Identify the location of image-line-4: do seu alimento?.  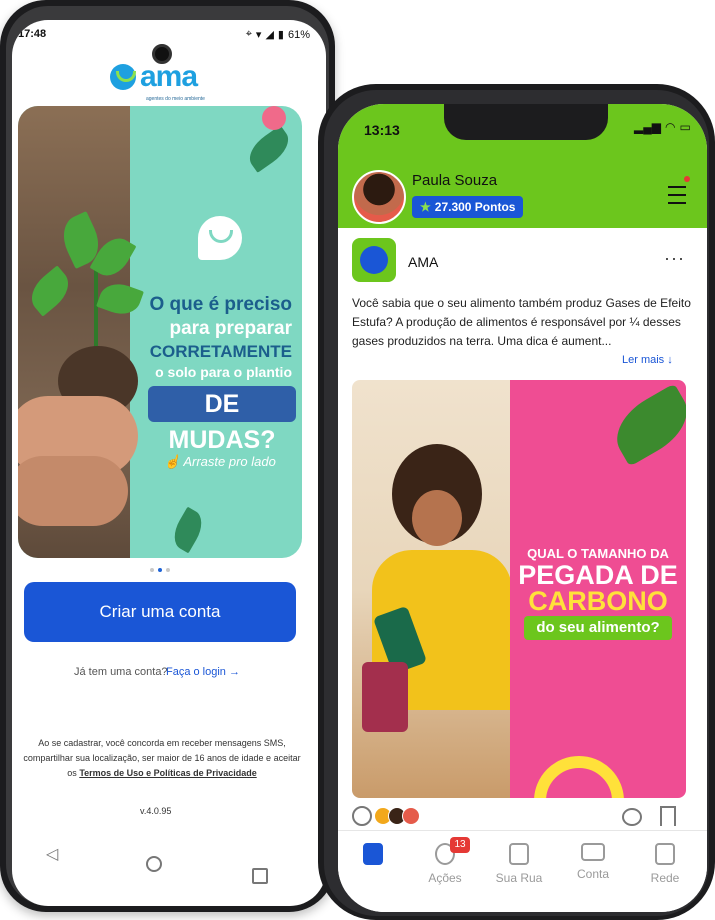
(598, 628).